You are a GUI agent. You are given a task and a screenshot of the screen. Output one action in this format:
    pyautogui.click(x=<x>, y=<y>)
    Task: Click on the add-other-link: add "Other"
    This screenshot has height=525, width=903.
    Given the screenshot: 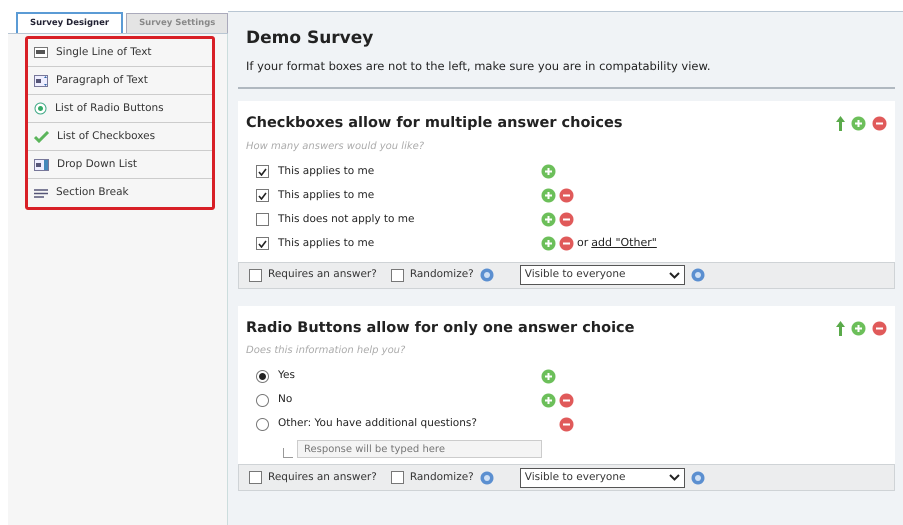 What is the action you would take?
    pyautogui.click(x=624, y=243)
    